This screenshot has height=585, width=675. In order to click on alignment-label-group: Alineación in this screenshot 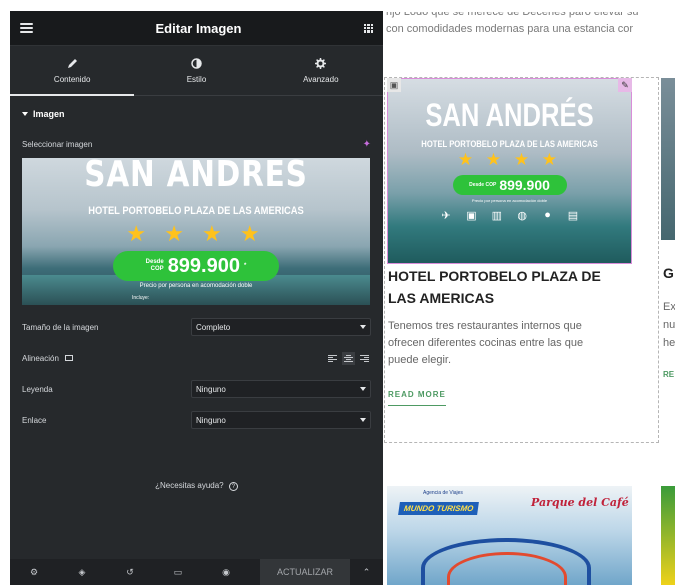, I will do `click(47, 358)`.